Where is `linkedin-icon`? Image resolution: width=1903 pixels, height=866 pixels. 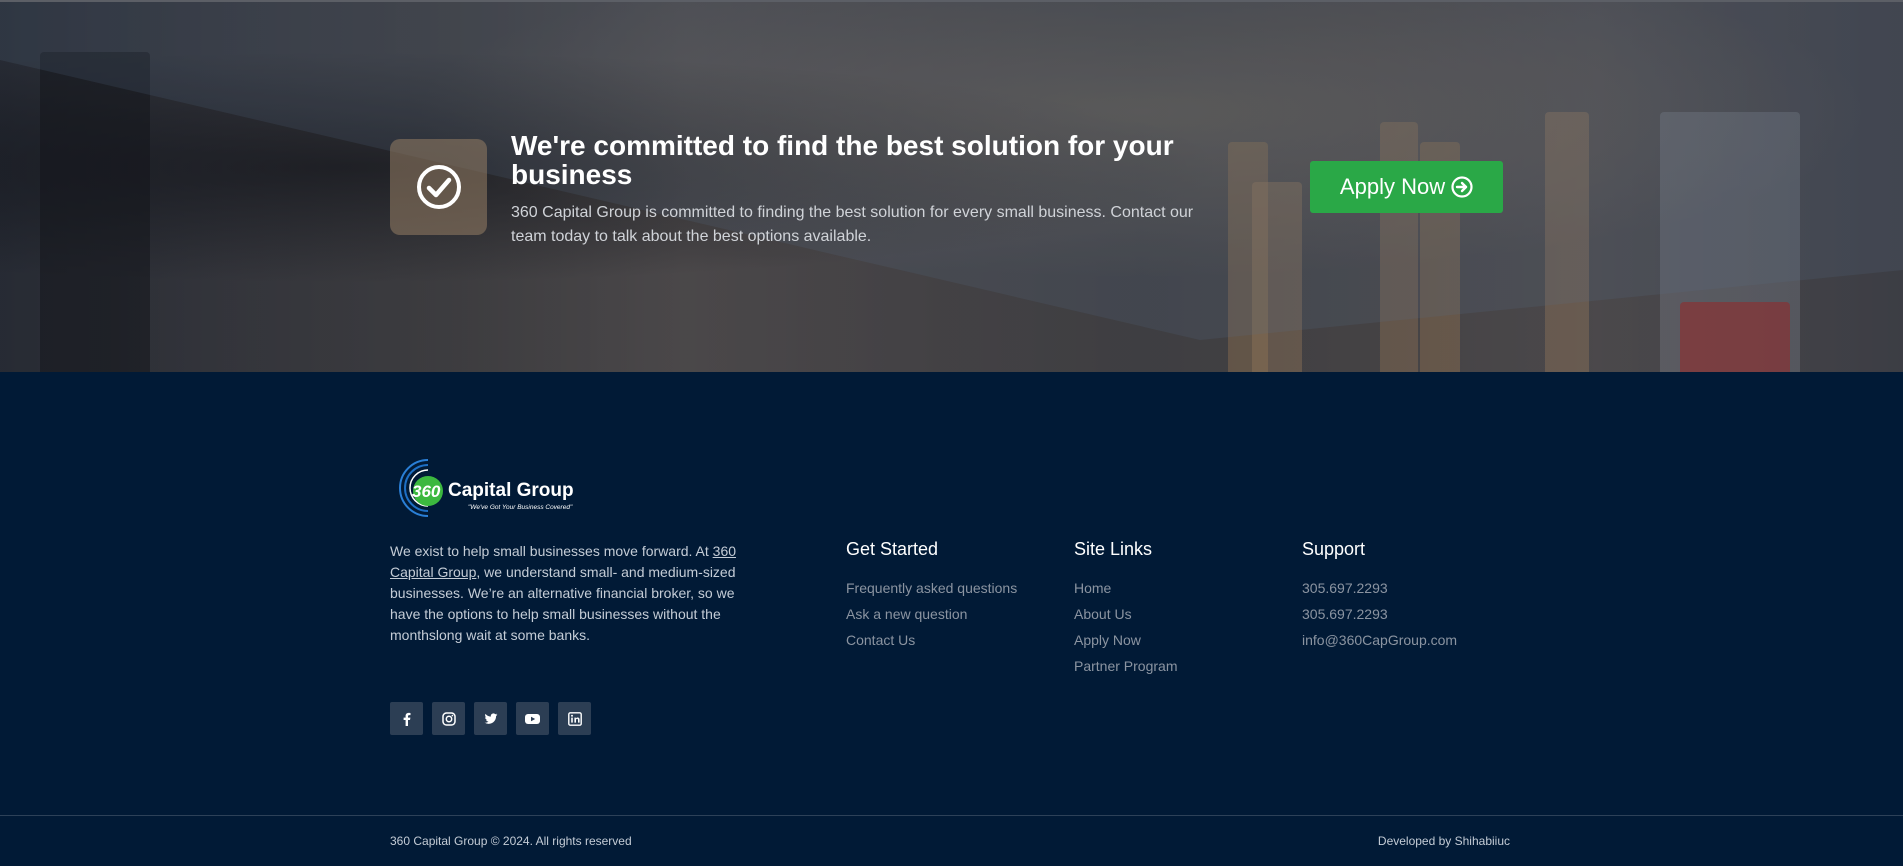
linkedin-icon is located at coordinates (574, 718).